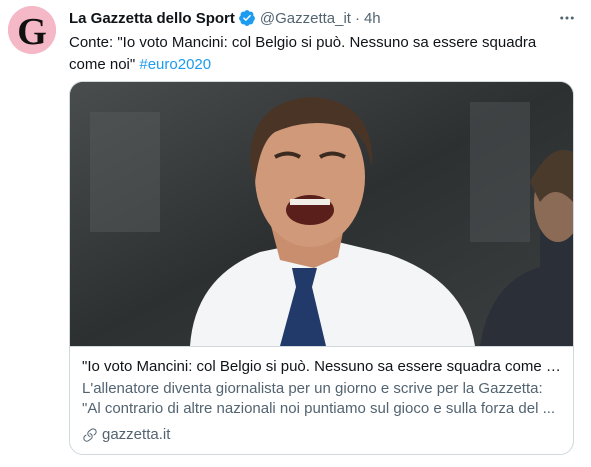 The image size is (591, 467). I want to click on svg-text: G, so click(32, 32).